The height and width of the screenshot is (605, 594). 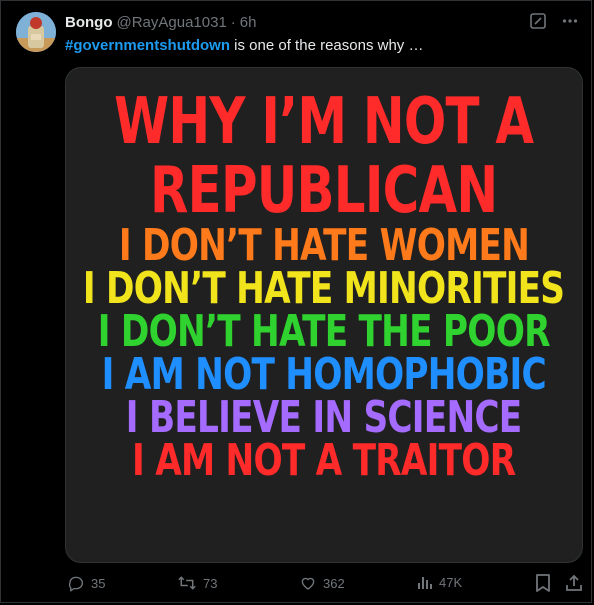 I want to click on poster-line: WHY I’M NOT A, so click(x=324, y=122).